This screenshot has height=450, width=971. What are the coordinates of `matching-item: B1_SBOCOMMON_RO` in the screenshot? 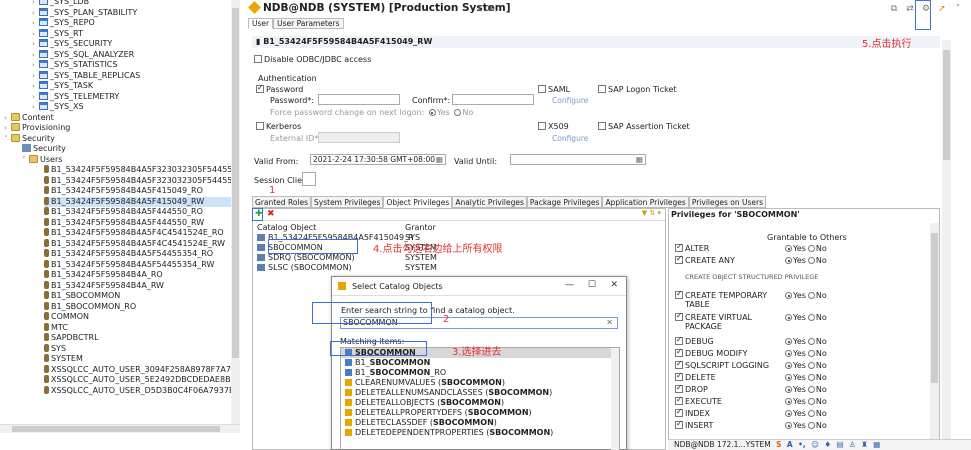 It's located at (480, 373).